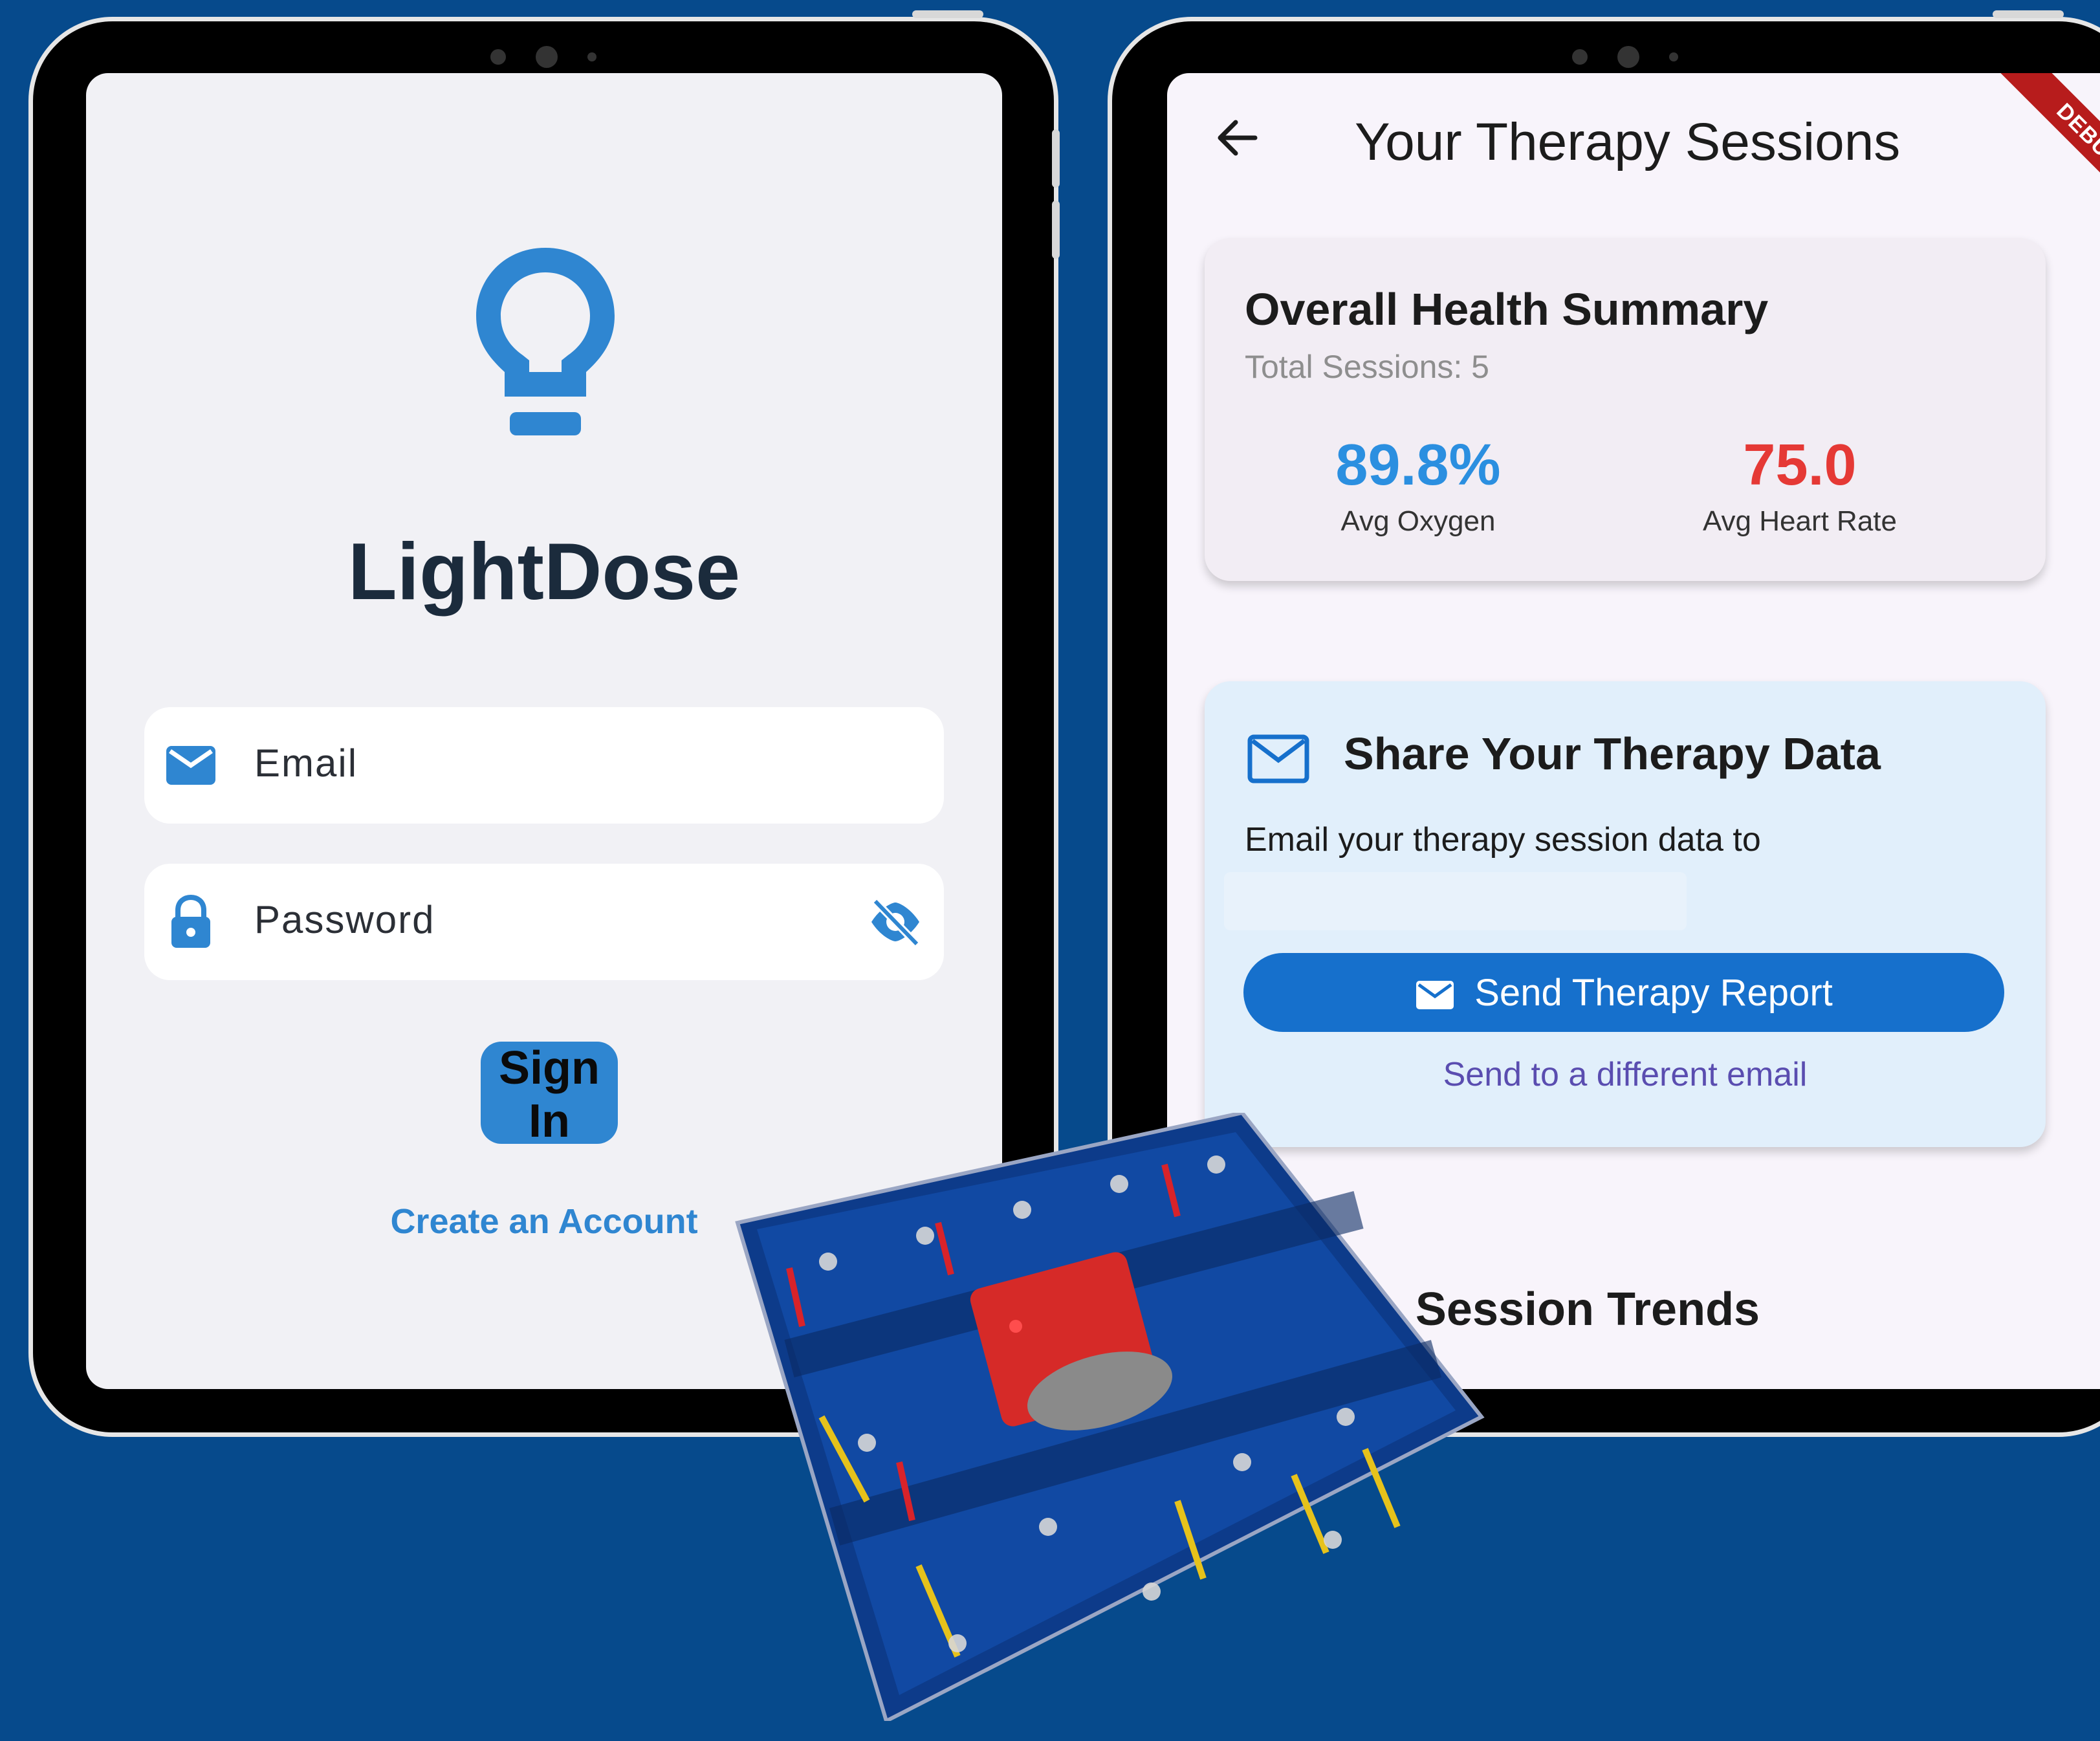 This screenshot has width=2100, height=1741. Describe the element at coordinates (1653, 993) in the screenshot. I see `send-report-label: Send Therapy Report` at that location.